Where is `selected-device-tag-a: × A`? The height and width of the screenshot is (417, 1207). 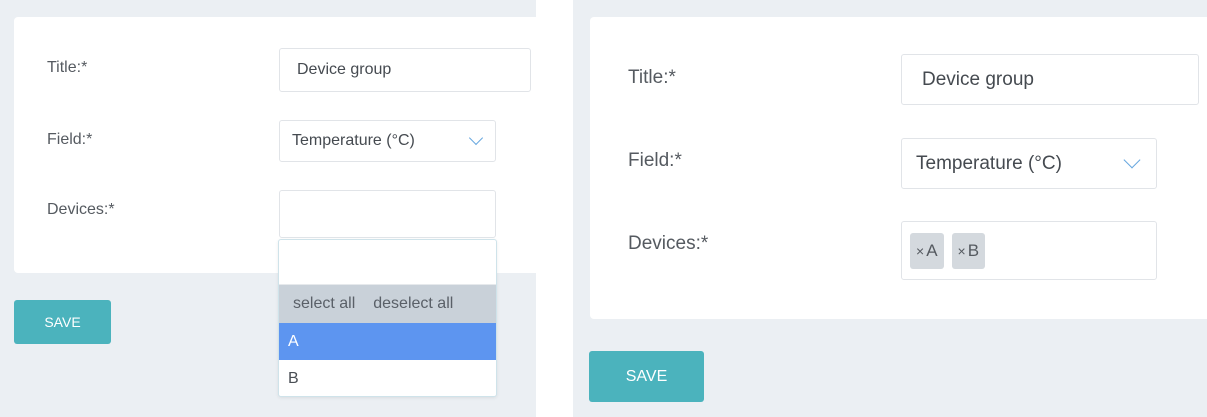
selected-device-tag-a: × A is located at coordinates (927, 250).